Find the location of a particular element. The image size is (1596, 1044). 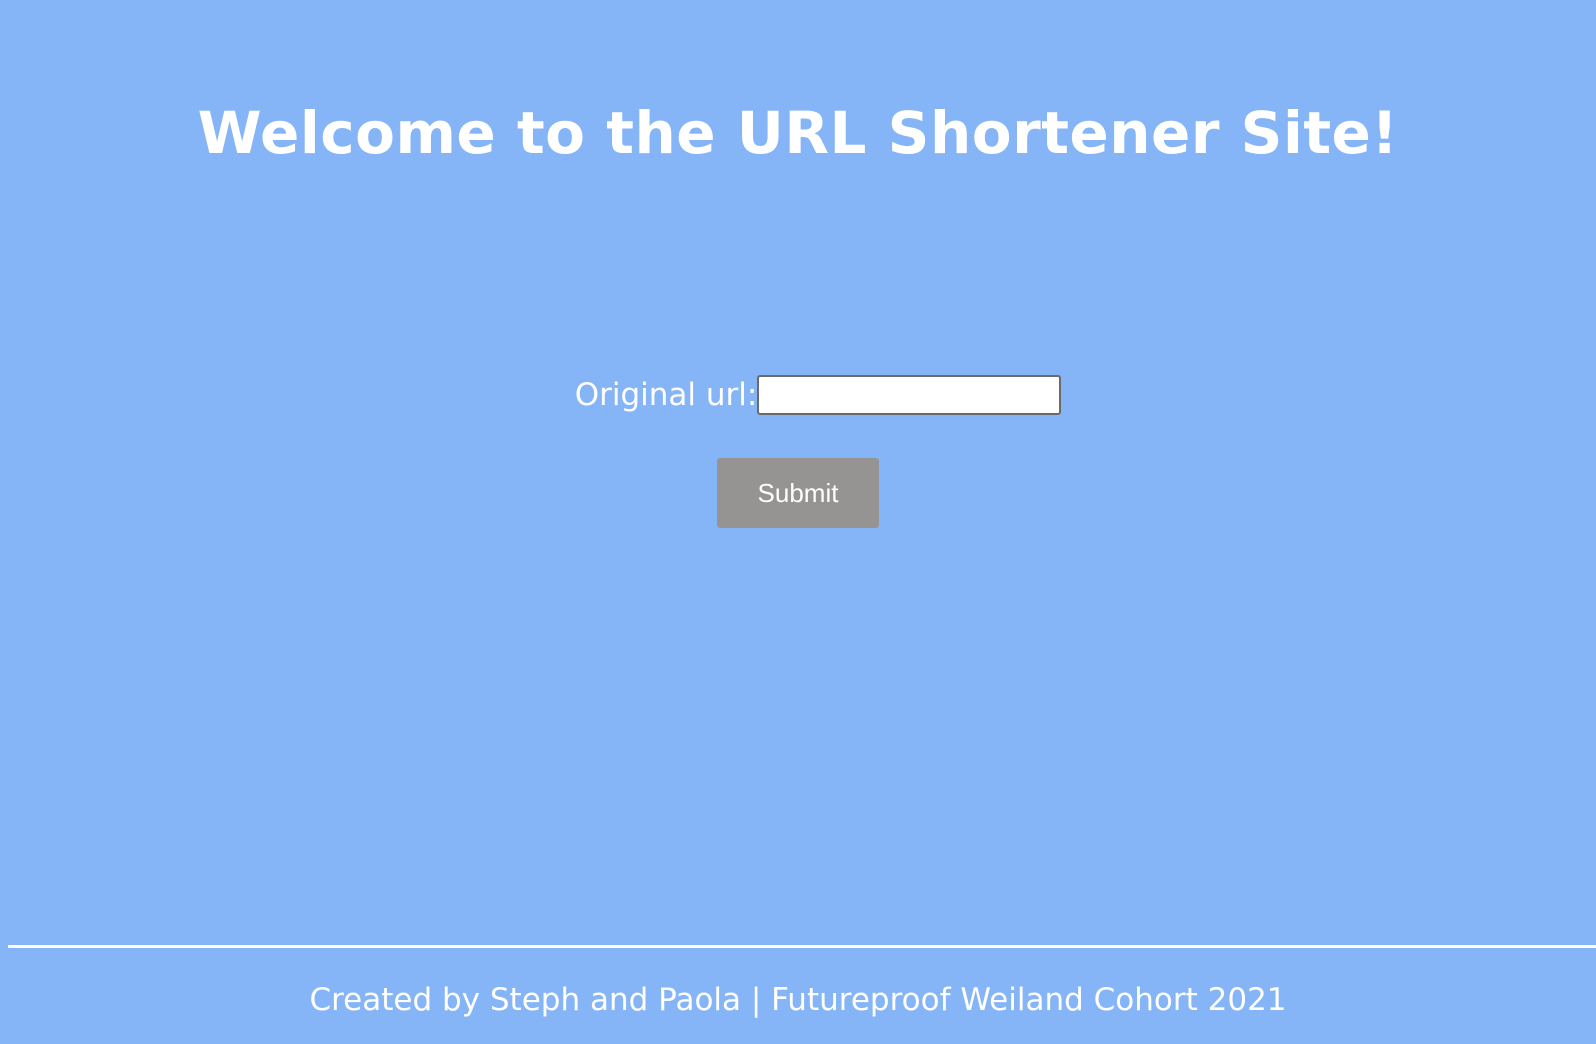

page-title: Welcome to the URL Shortener Site! is located at coordinates (798, 133).